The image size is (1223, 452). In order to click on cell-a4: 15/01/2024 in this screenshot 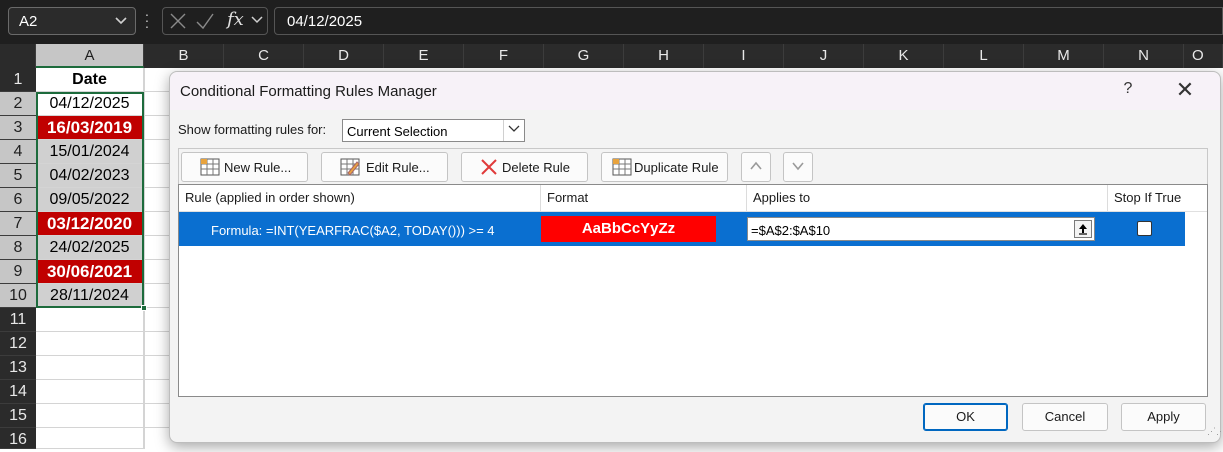, I will do `click(90, 152)`.